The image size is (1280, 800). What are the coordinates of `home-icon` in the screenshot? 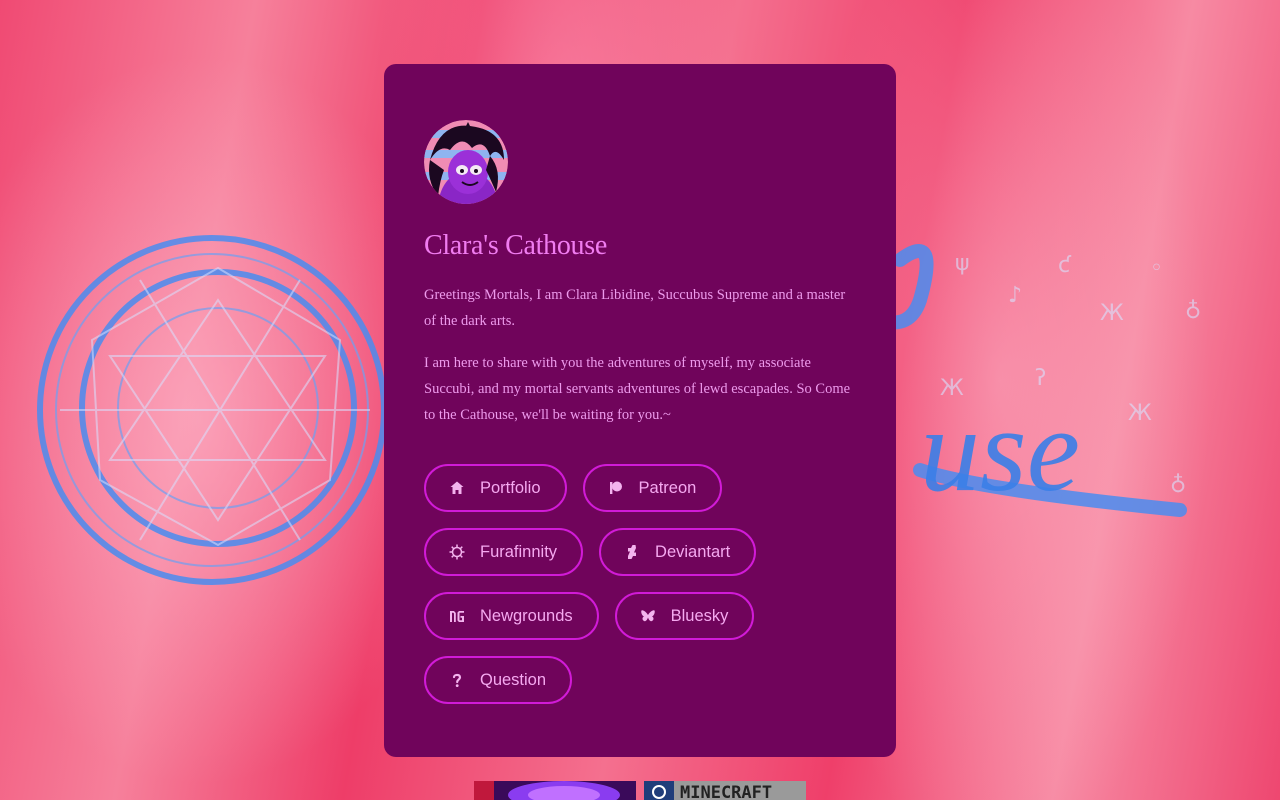 It's located at (457, 488).